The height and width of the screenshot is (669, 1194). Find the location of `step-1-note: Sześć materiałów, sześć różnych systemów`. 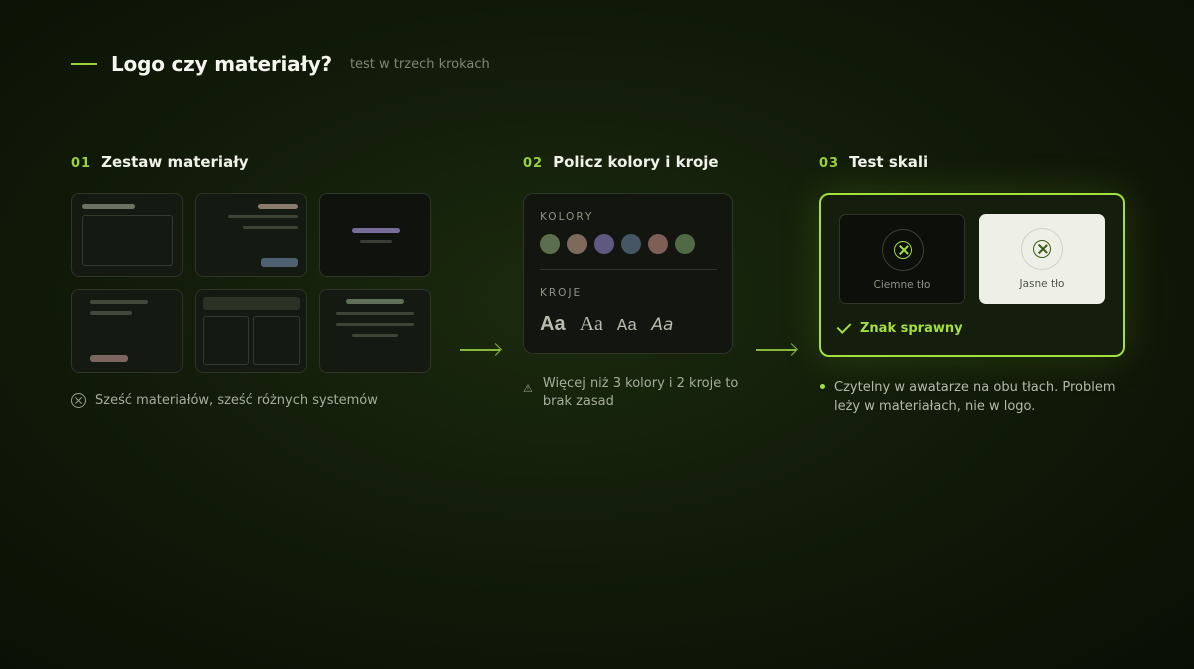

step-1-note: Sześć materiałów, sześć różnych systemów is located at coordinates (224, 400).